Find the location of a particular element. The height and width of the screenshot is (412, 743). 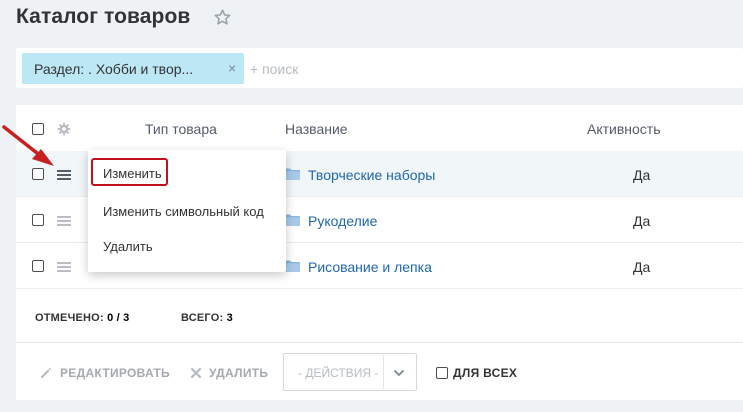

total-count: ВСЕГО: 3 is located at coordinates (207, 318).